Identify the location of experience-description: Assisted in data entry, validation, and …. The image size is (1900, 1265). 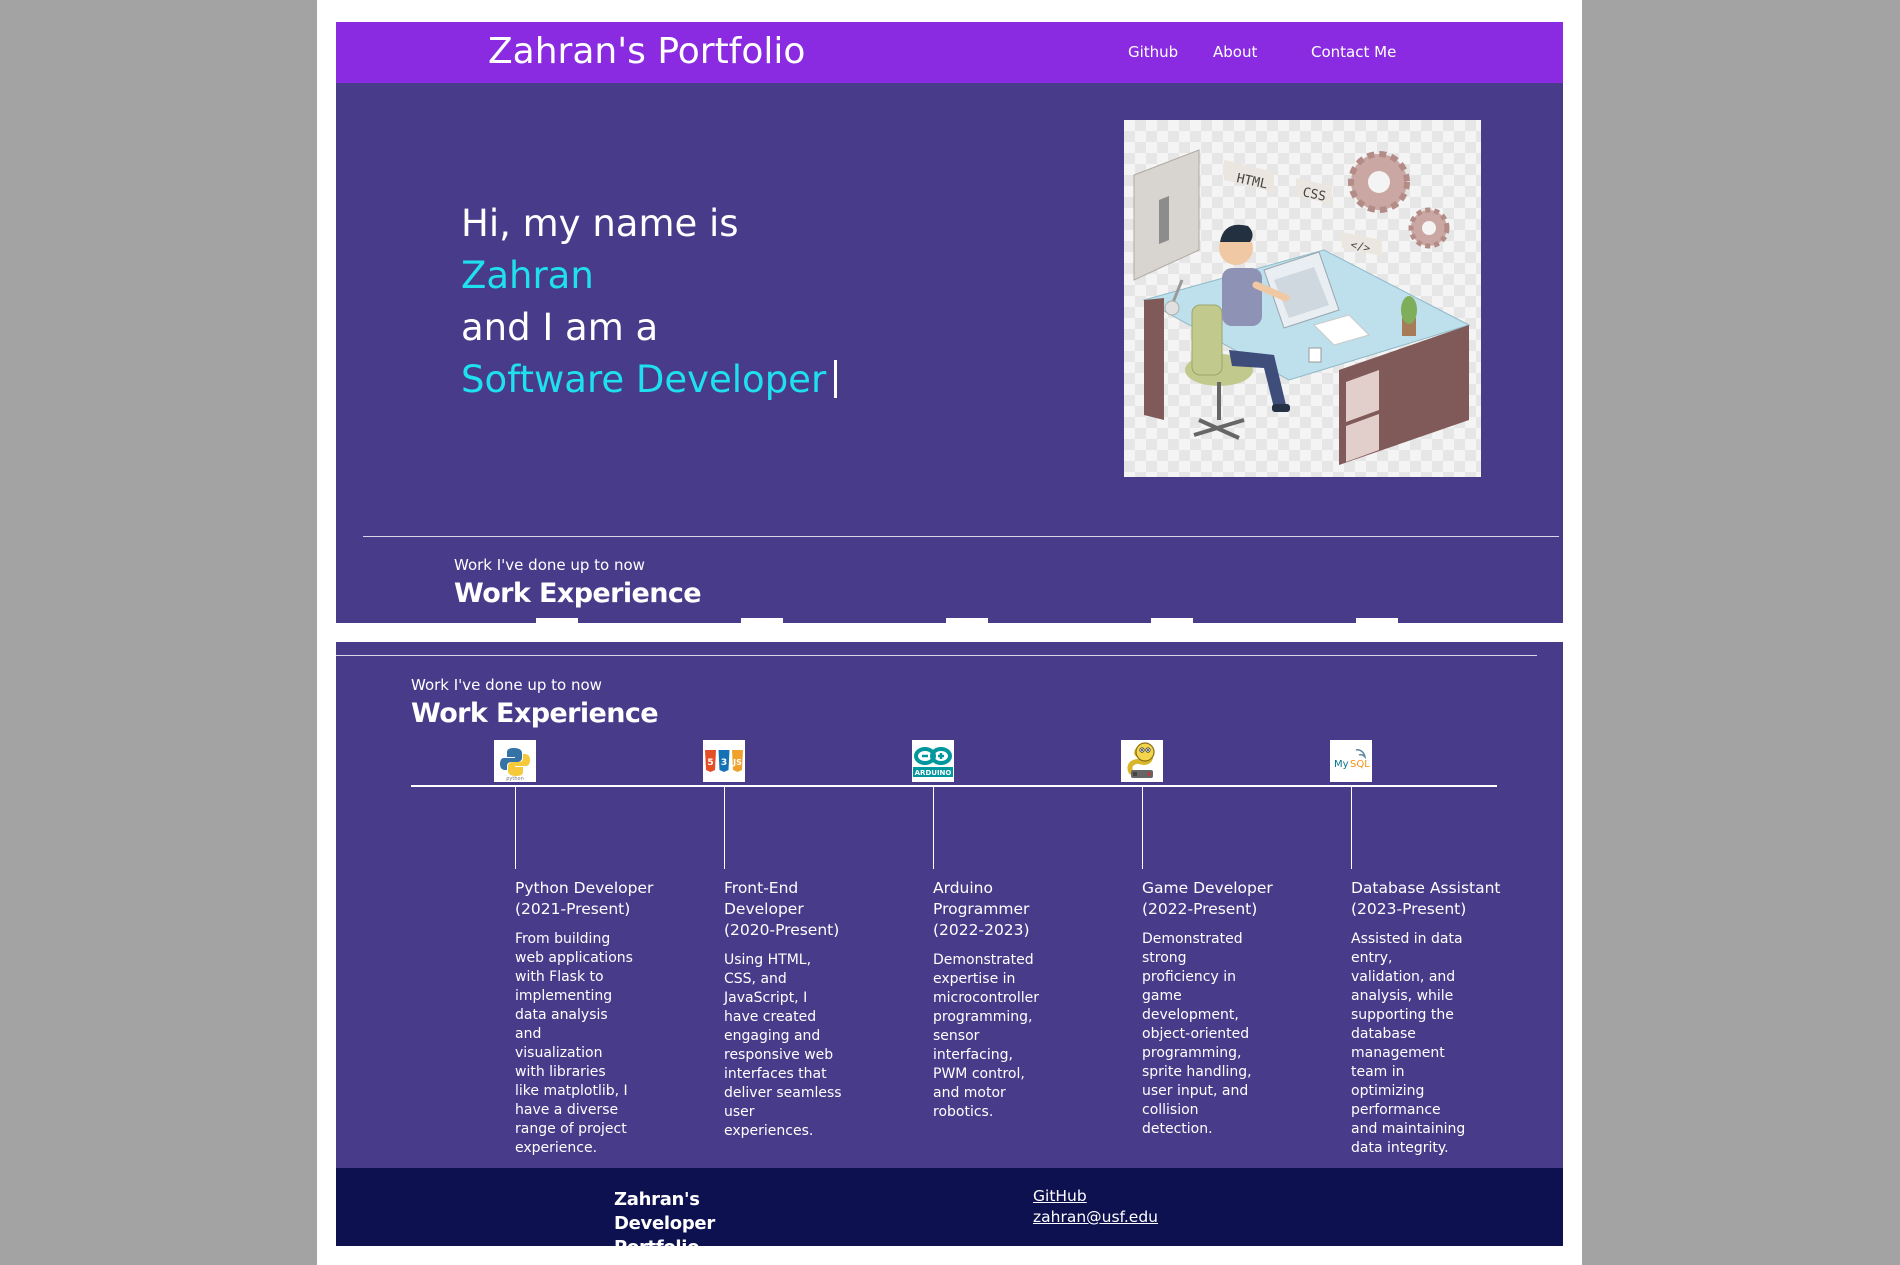
(1408, 1043).